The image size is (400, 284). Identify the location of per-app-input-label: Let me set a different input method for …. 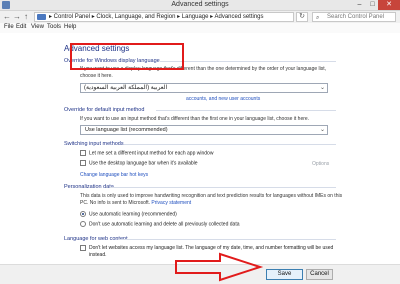
(151, 153).